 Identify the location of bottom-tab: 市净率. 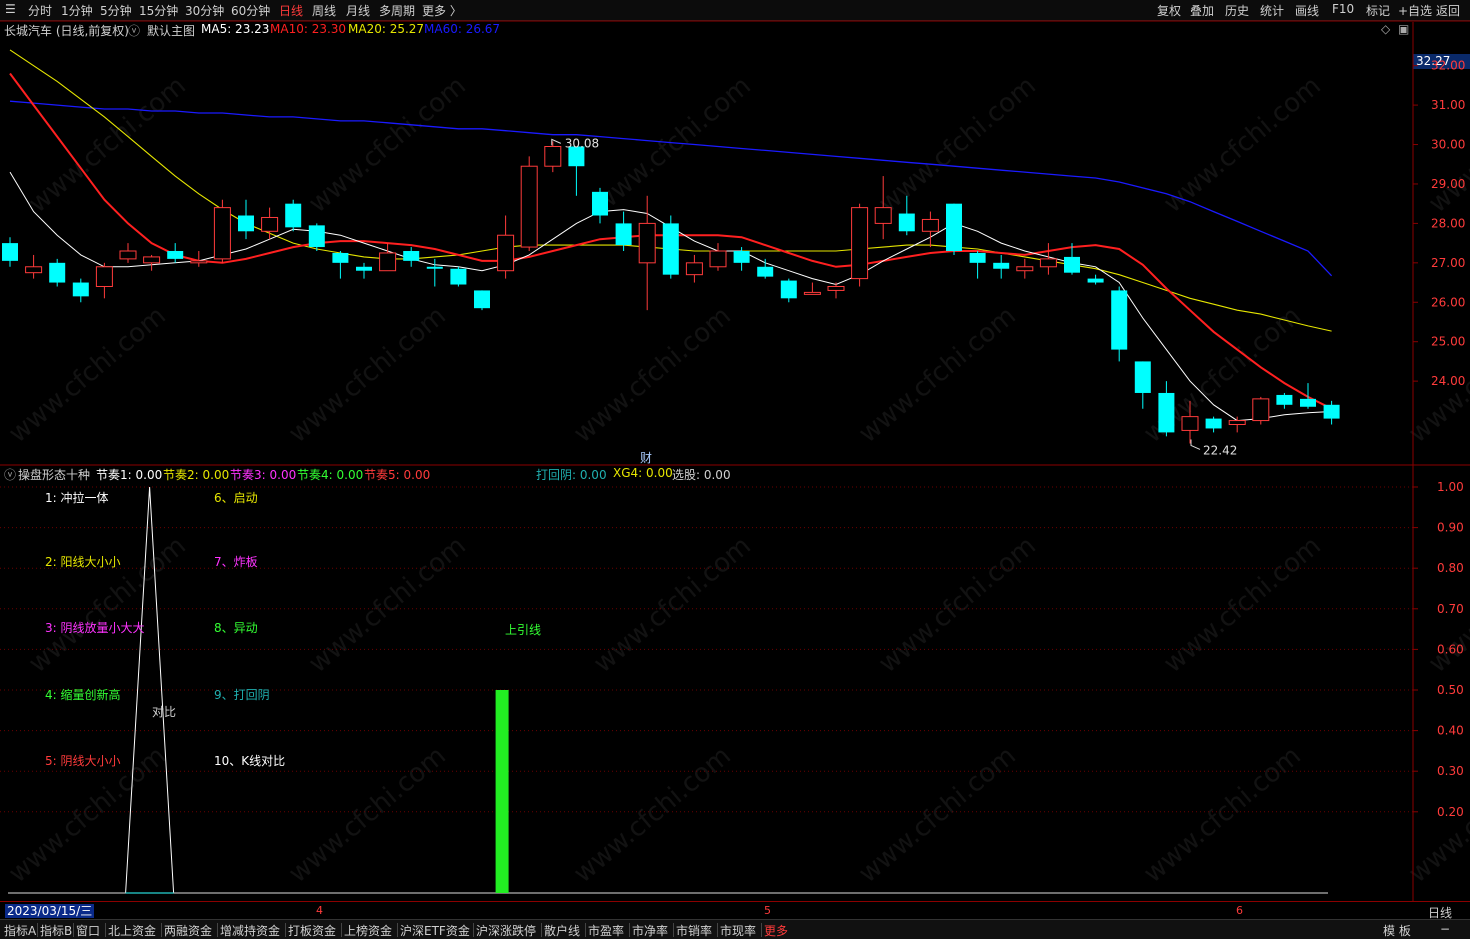
(650, 930).